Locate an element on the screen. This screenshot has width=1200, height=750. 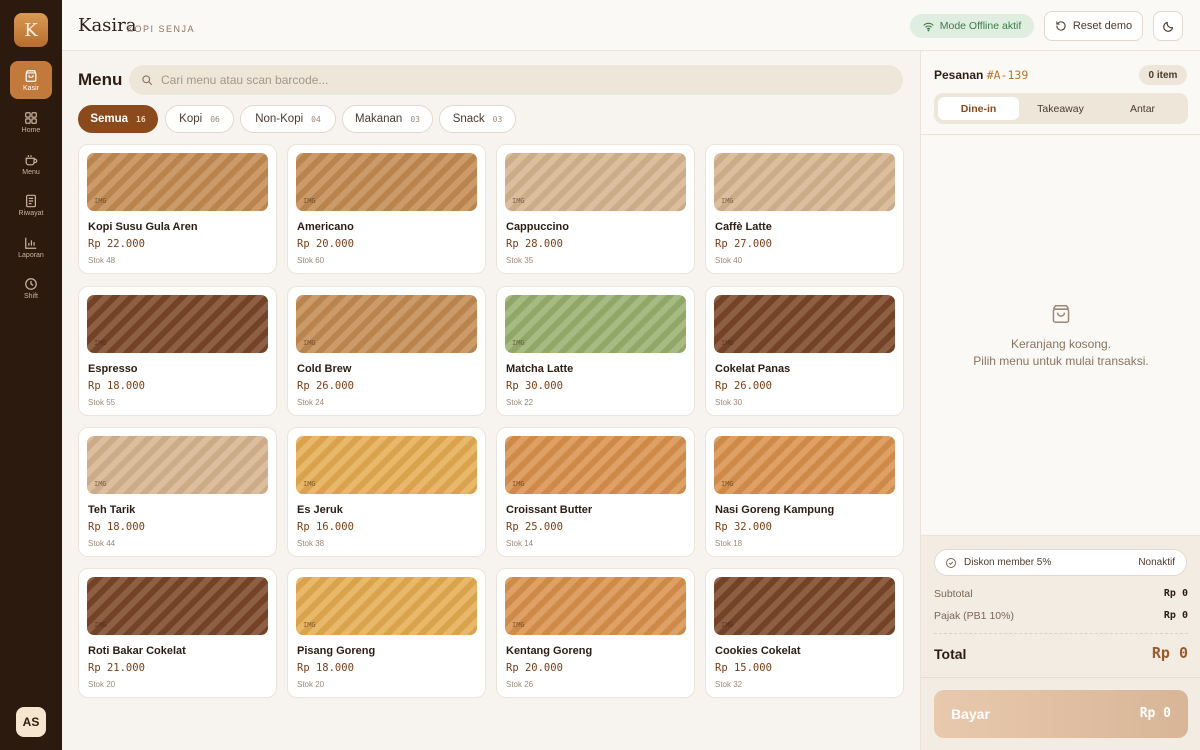
search-bar is located at coordinates (516, 80).